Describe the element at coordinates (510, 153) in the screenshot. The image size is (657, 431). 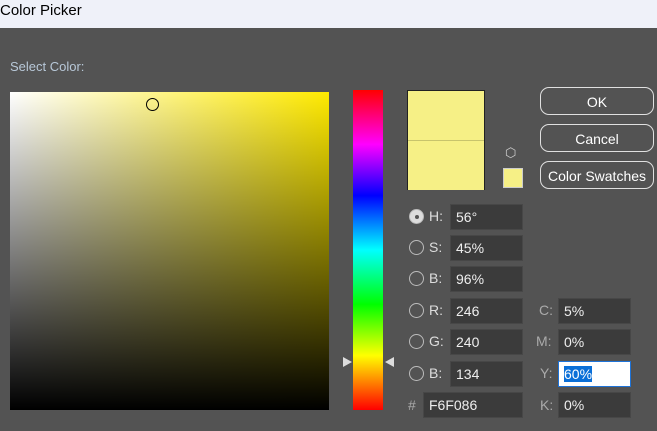
I see `cube-icon: ⬡` at that location.